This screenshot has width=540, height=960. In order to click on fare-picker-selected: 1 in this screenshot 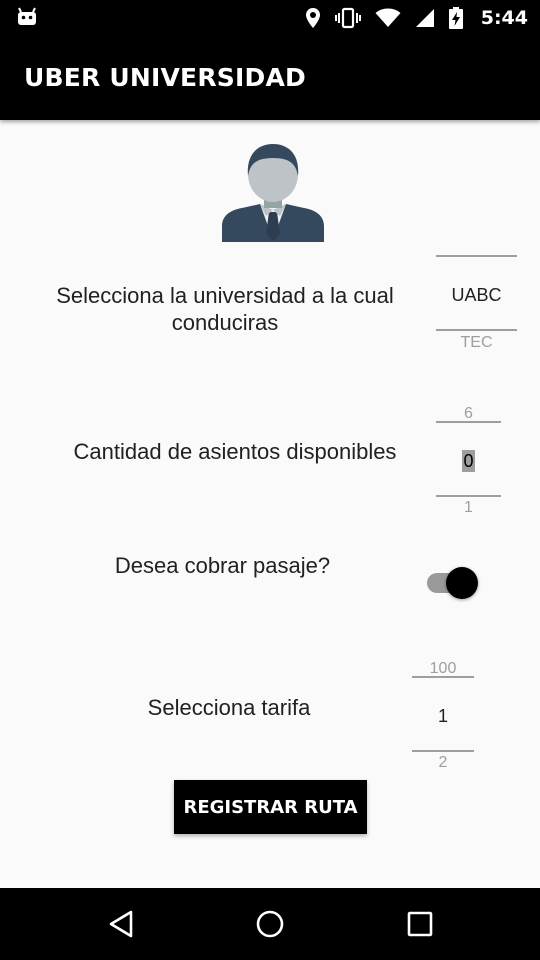, I will do `click(443, 716)`.